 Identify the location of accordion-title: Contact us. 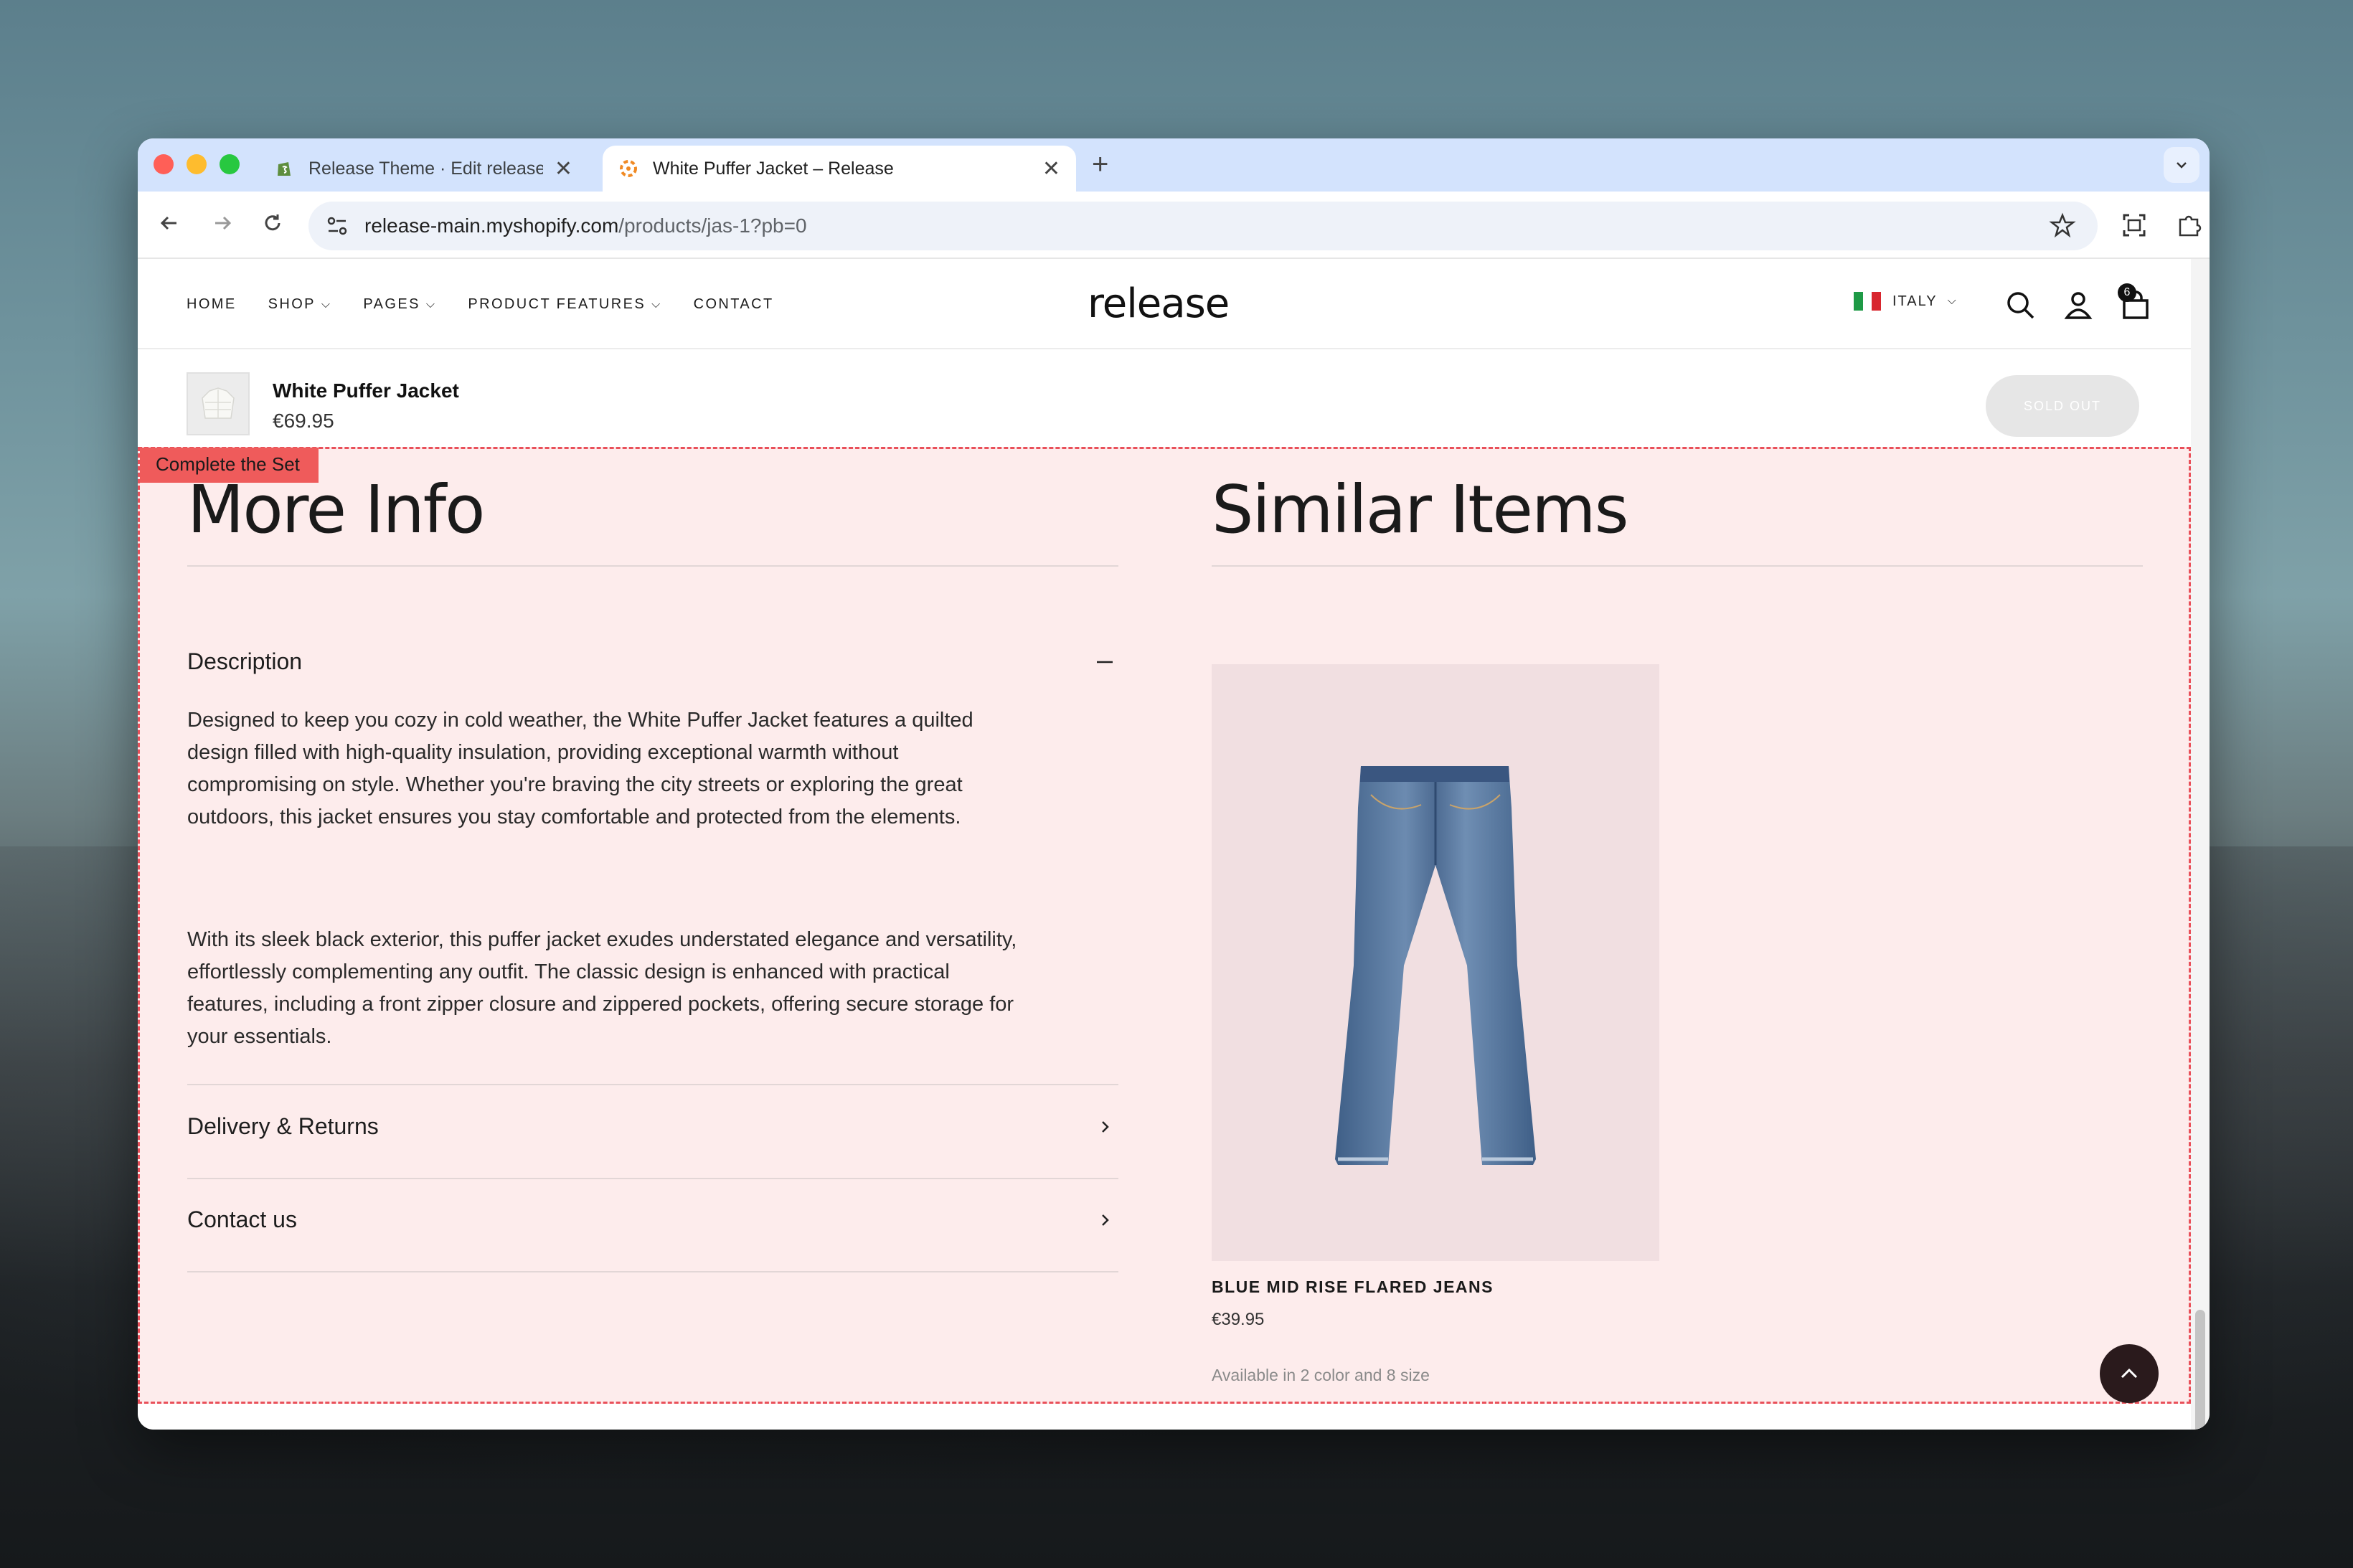
(242, 1219).